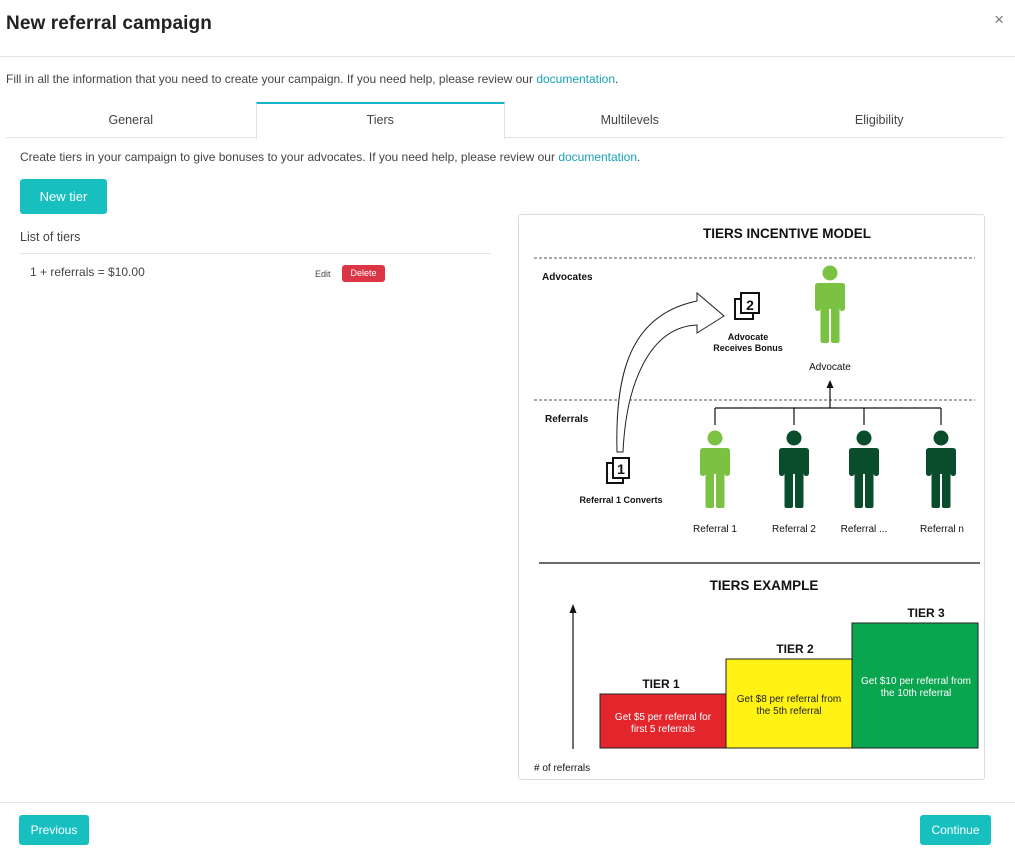  Describe the element at coordinates (941, 469) in the screenshot. I see `referral-n-person-icon` at that location.